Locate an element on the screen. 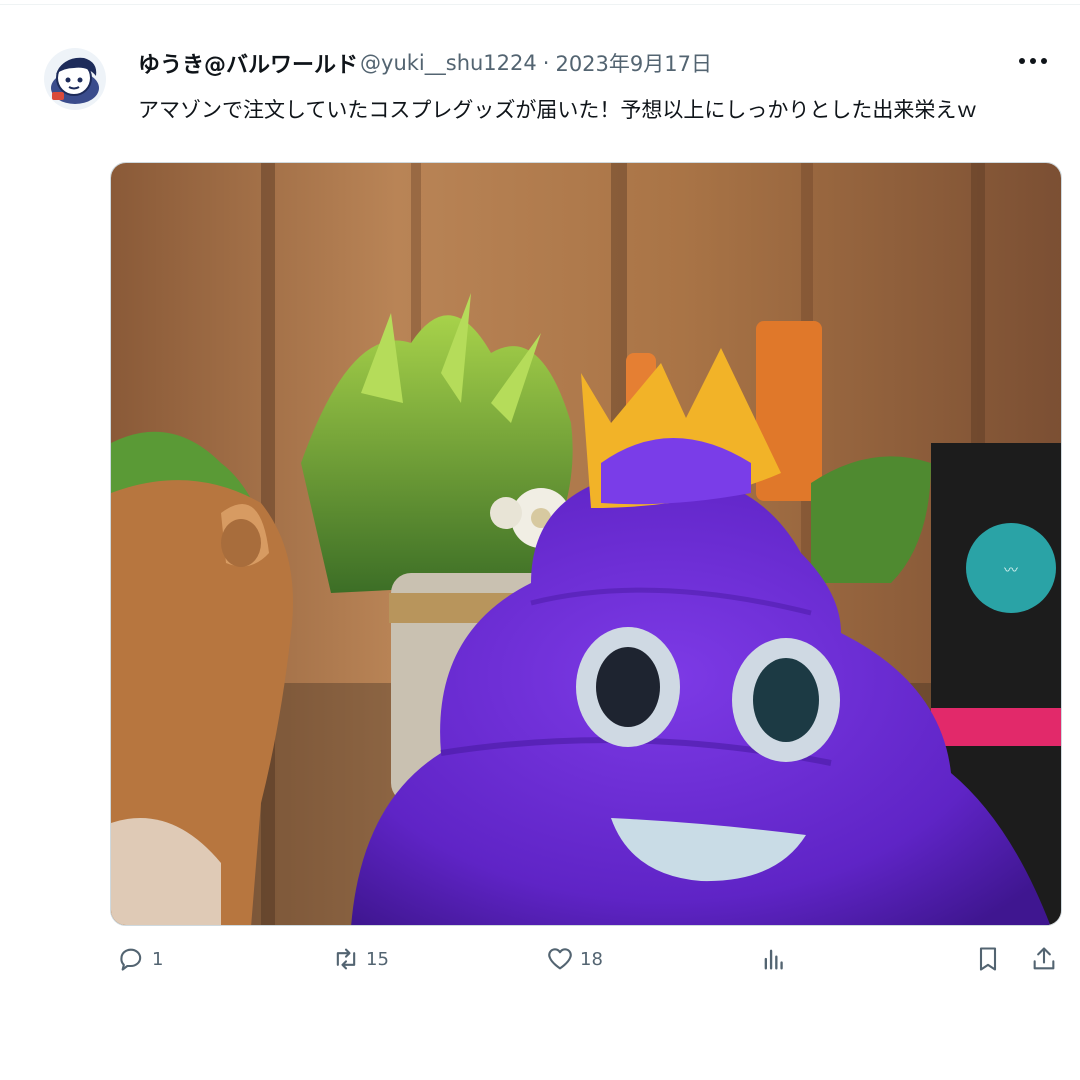 Image resolution: width=1080 pixels, height=1080 pixels. views-button is located at coordinates (774, 959).